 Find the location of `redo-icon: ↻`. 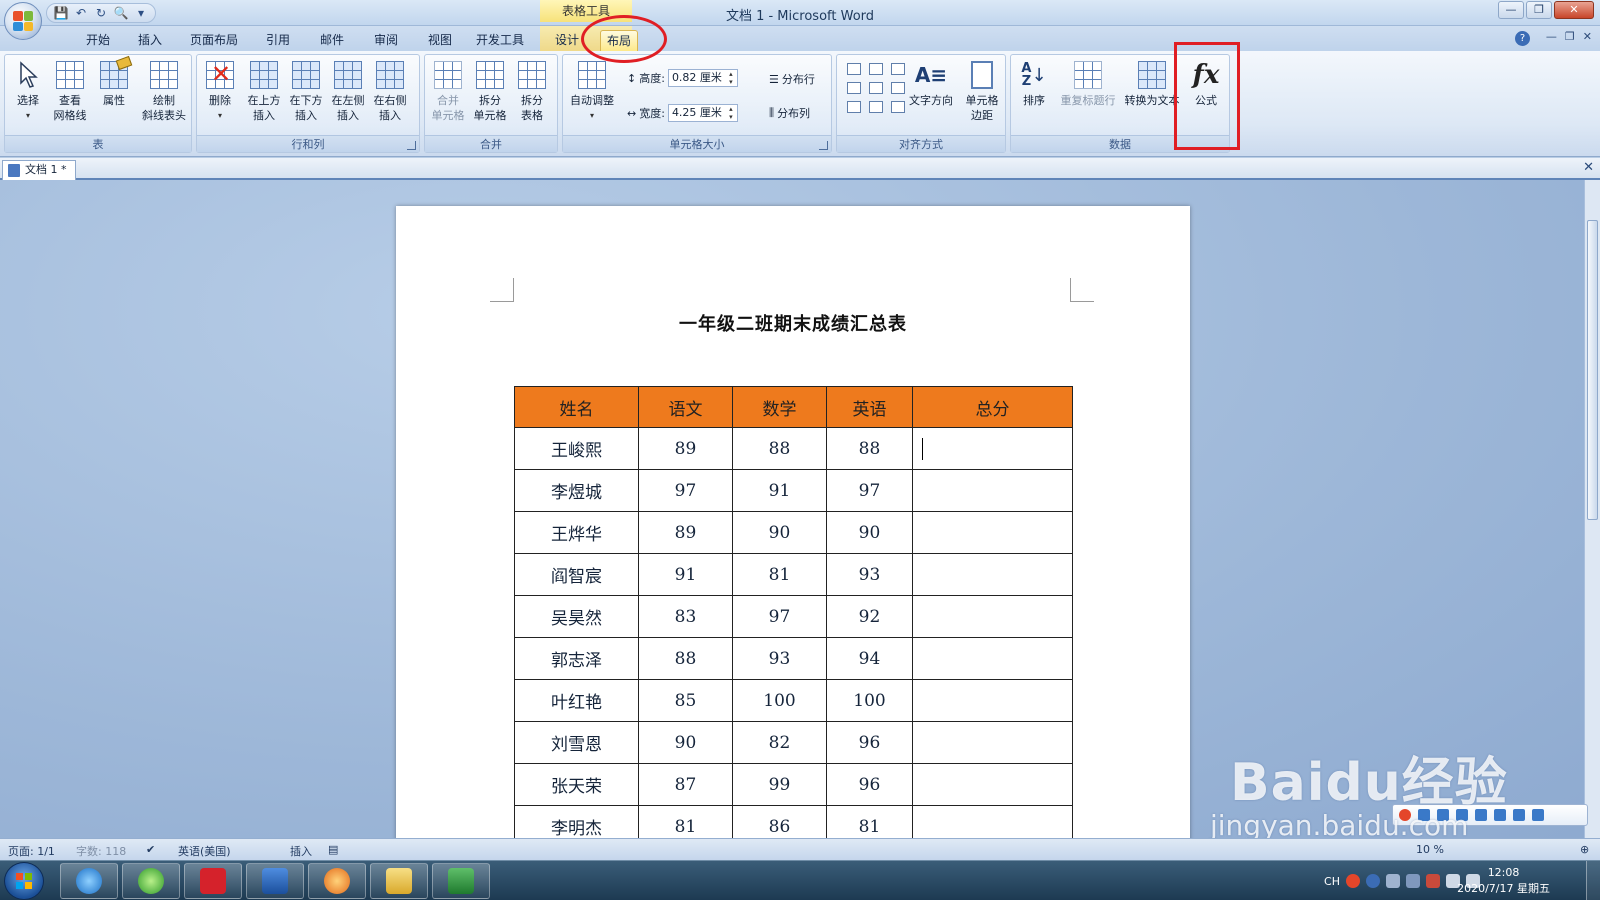

redo-icon: ↻ is located at coordinates (101, 13).